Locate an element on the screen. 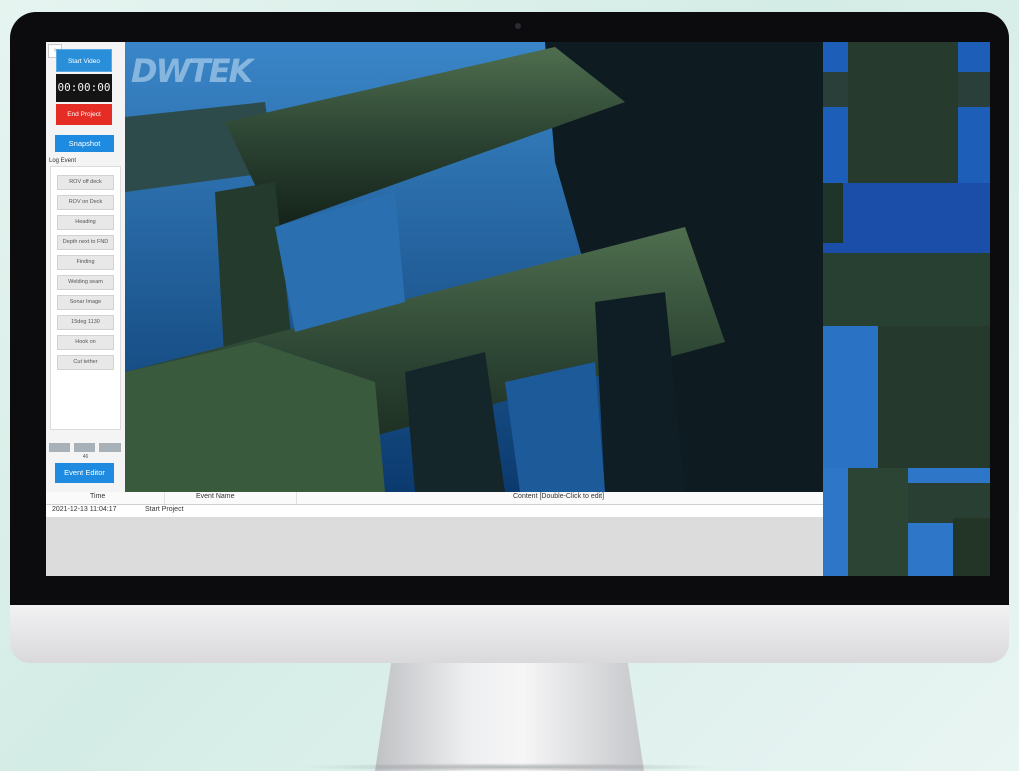 The height and width of the screenshot is (771, 1019). log-event-button: Sonar Image is located at coordinates (85, 302).